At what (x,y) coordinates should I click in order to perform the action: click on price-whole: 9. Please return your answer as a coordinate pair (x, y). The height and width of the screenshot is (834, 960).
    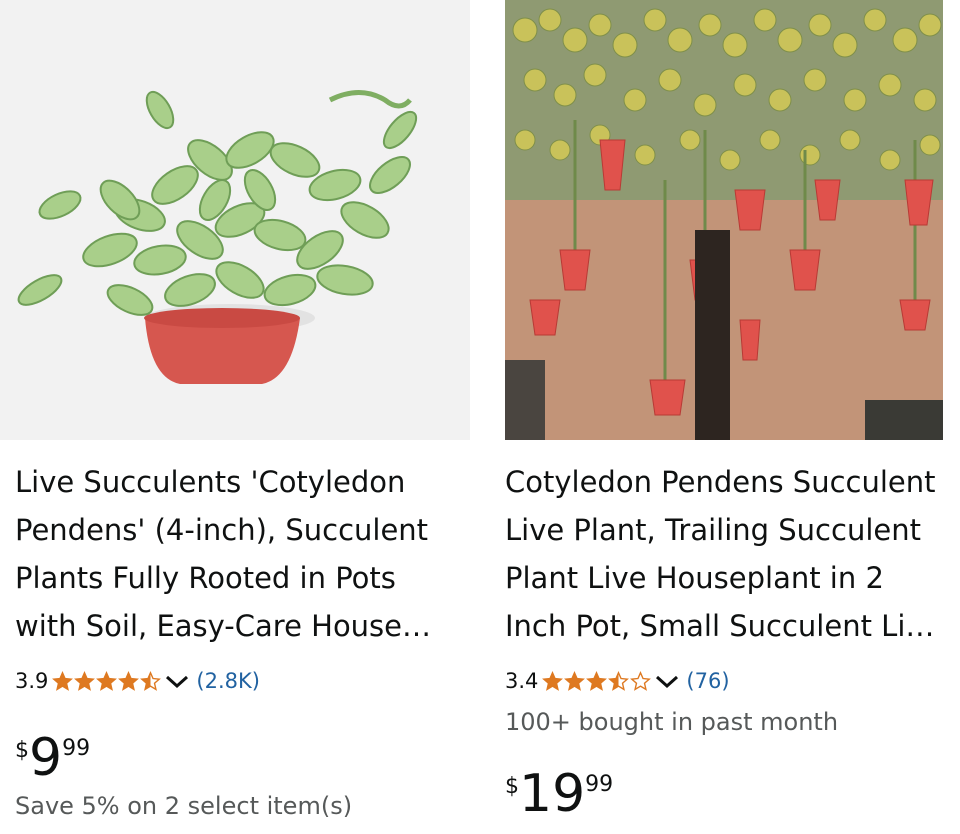
    Looking at the image, I should click on (46, 758).